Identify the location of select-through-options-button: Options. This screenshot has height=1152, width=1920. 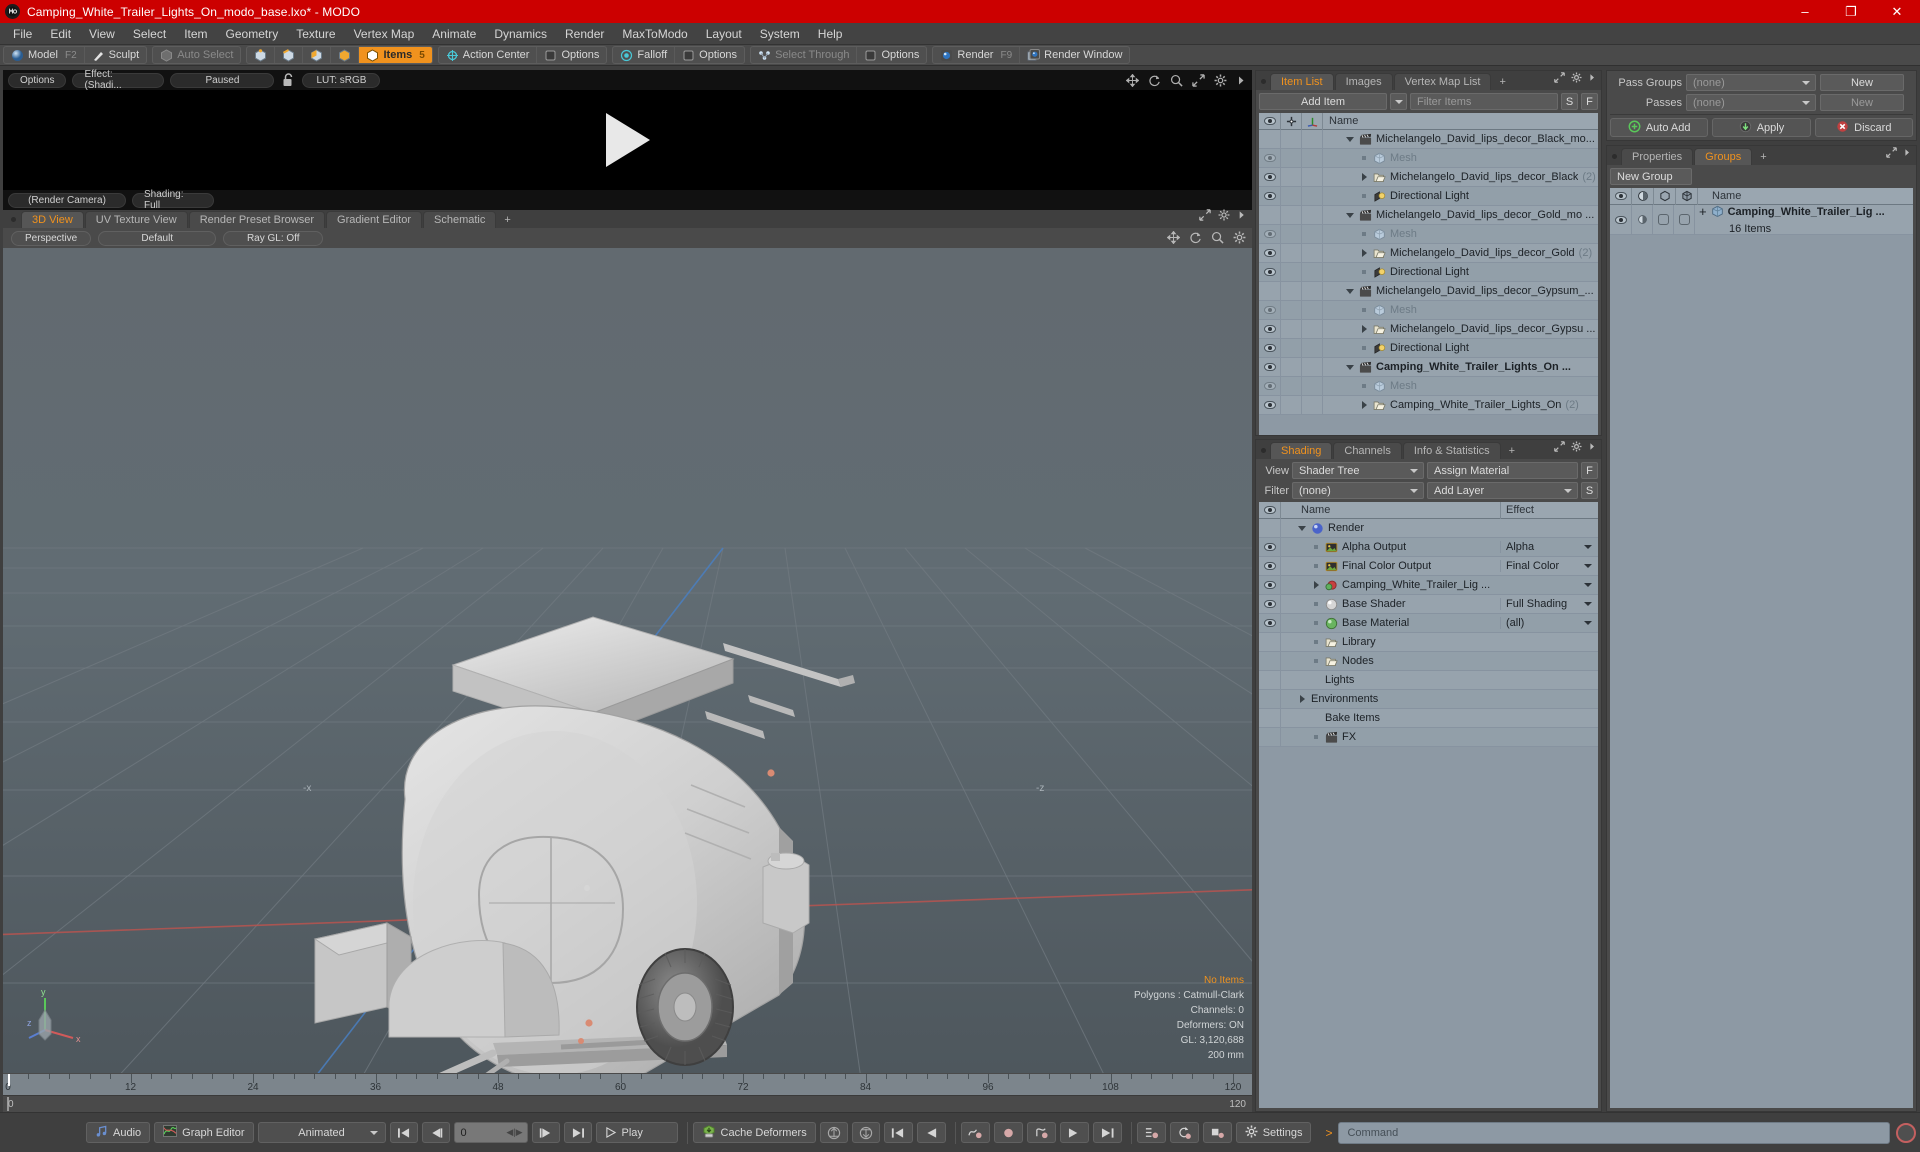
(891, 55).